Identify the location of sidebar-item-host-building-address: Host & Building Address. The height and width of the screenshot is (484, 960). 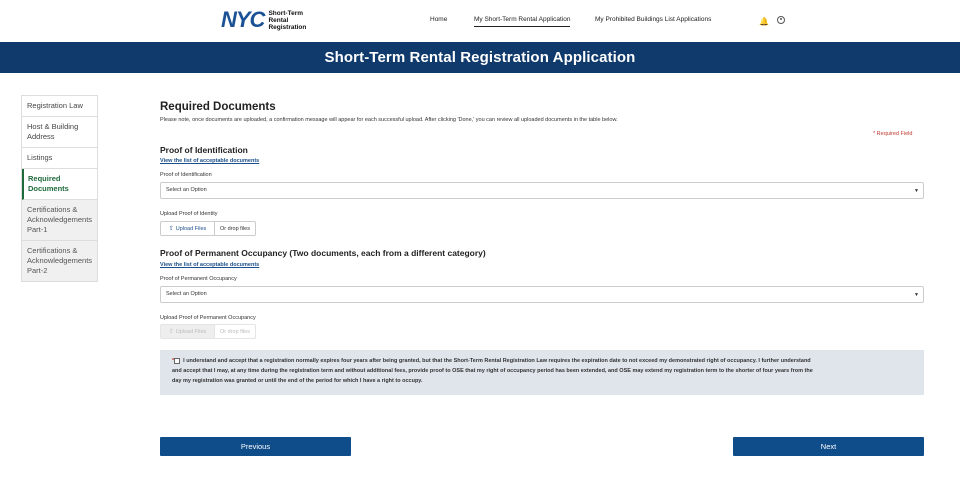
(59, 132).